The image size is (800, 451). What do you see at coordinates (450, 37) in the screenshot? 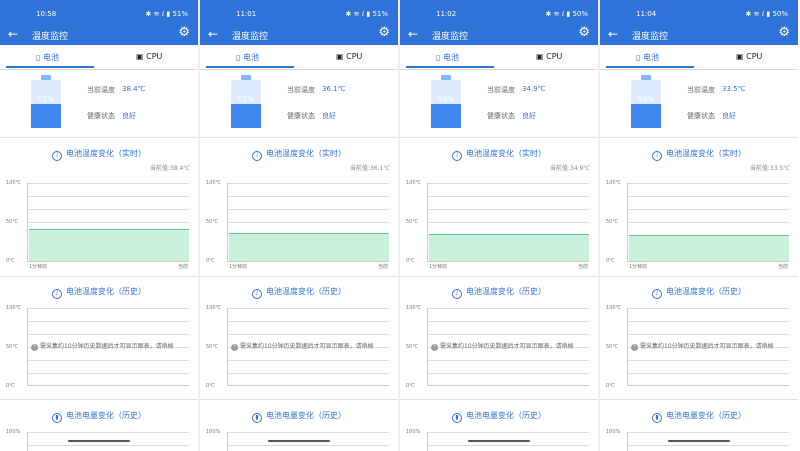
I see `page-title: 温度监控` at bounding box center [450, 37].